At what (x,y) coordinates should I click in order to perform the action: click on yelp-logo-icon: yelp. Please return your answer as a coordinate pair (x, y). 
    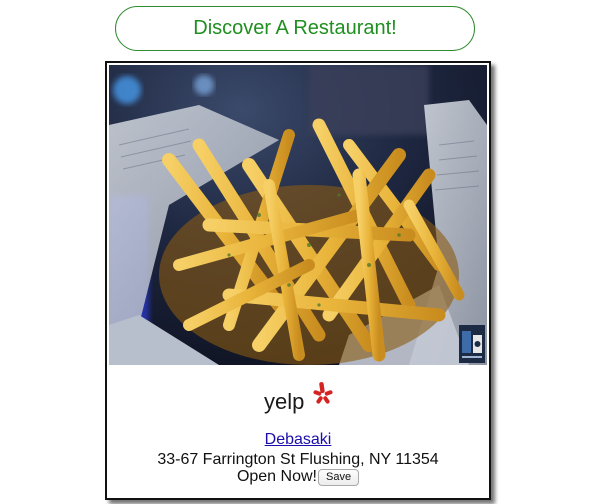
    Looking at the image, I should click on (298, 398).